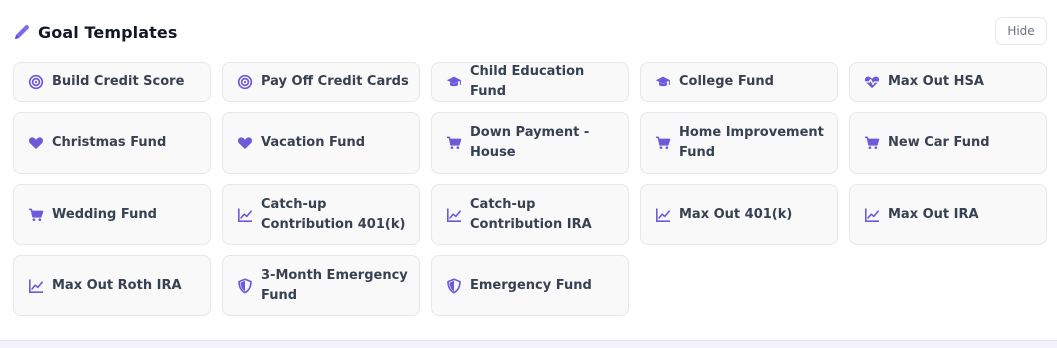 Image resolution: width=1057 pixels, height=348 pixels. I want to click on template-card: Catch-up Contribution 401(k), so click(321, 214).